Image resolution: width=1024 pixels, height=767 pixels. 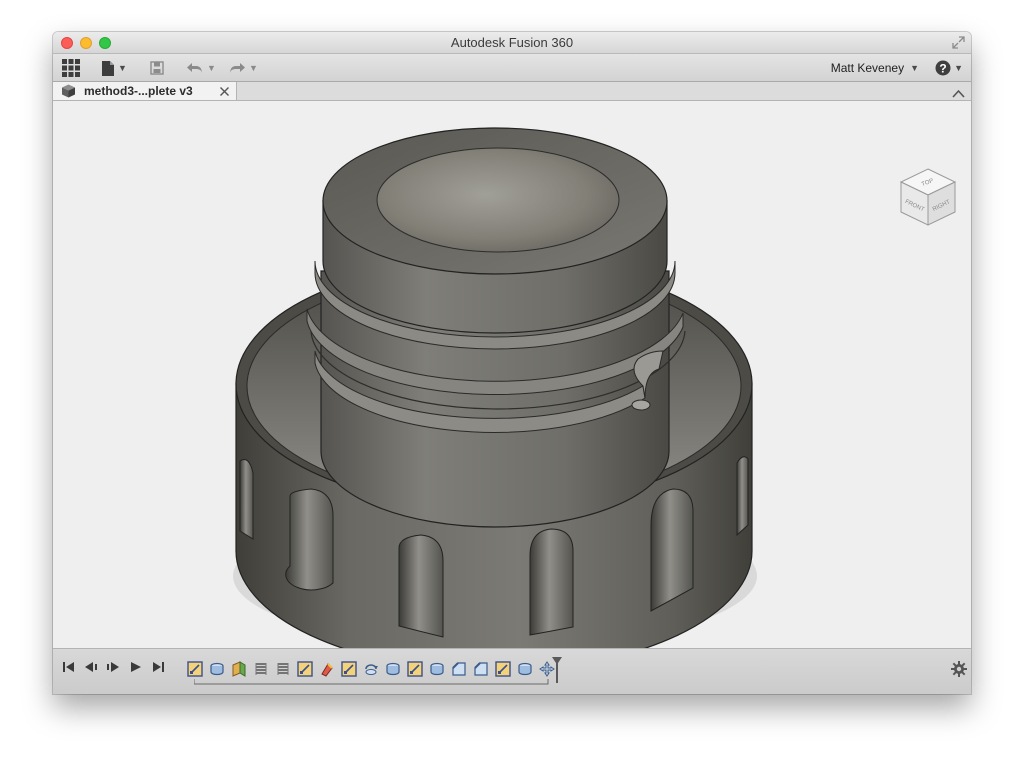 I want to click on timeline-construction-plane-icon, so click(x=239, y=669).